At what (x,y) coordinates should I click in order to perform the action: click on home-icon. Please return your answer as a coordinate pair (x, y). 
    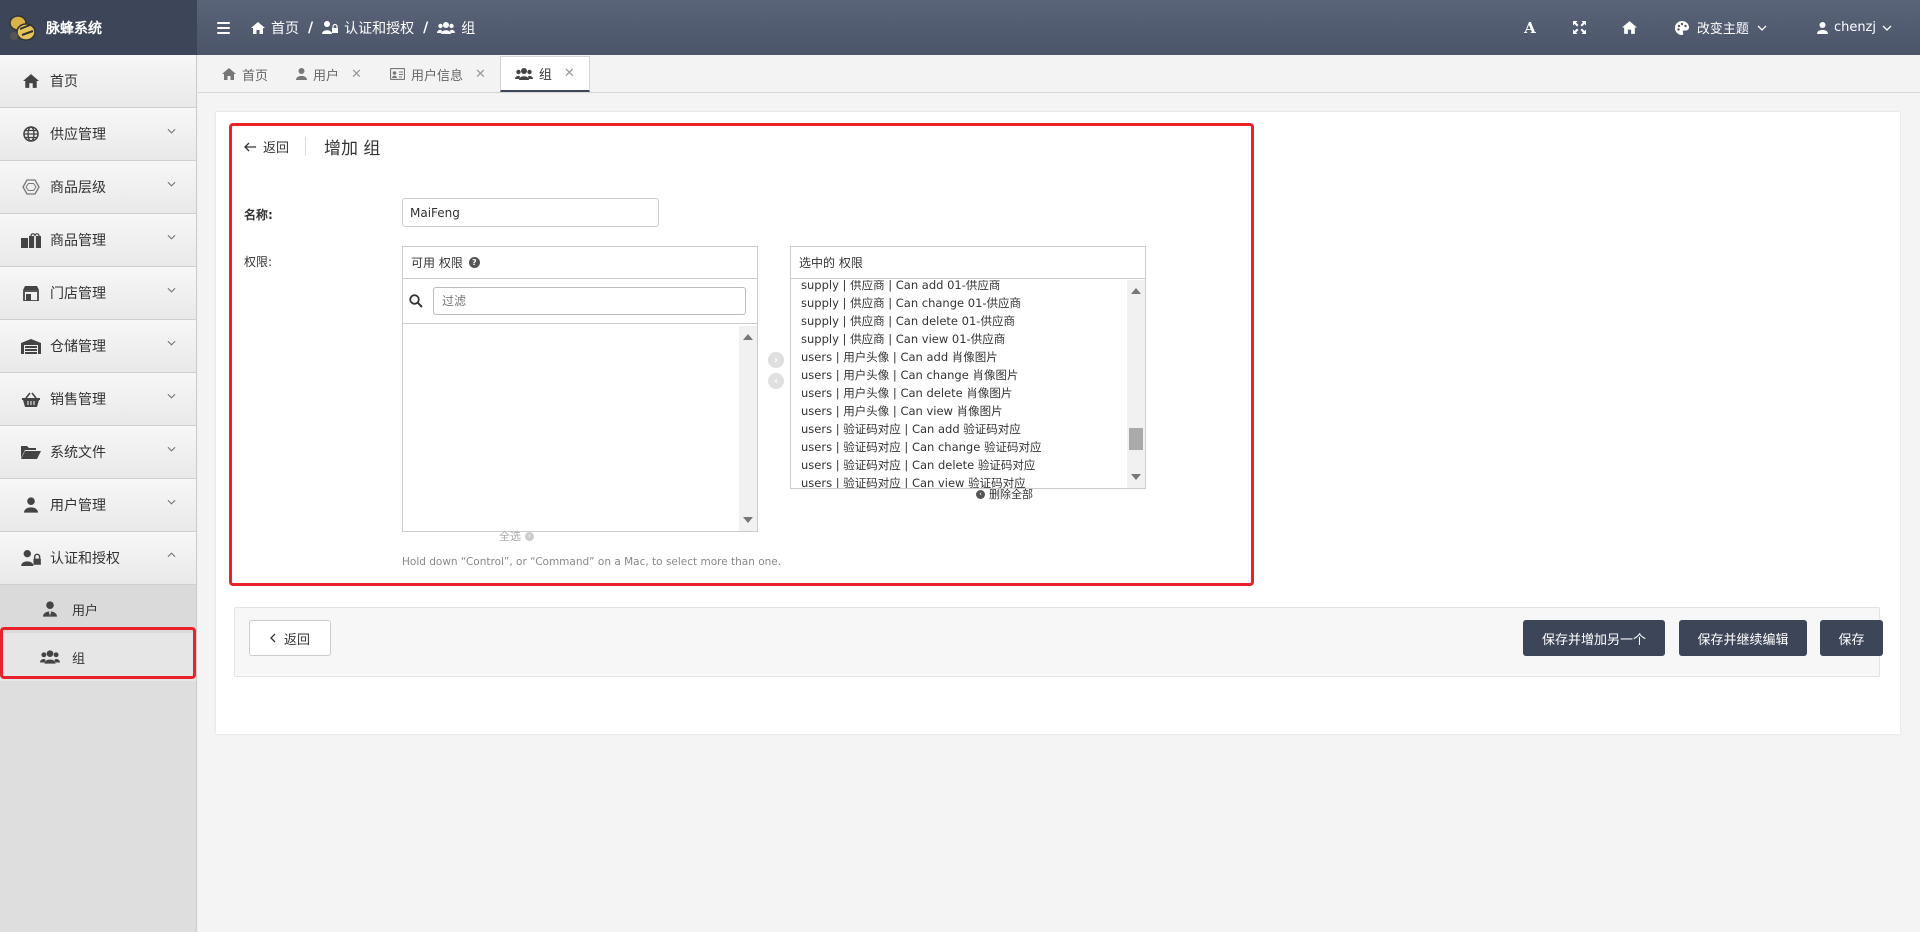
    Looking at the image, I should click on (31, 81).